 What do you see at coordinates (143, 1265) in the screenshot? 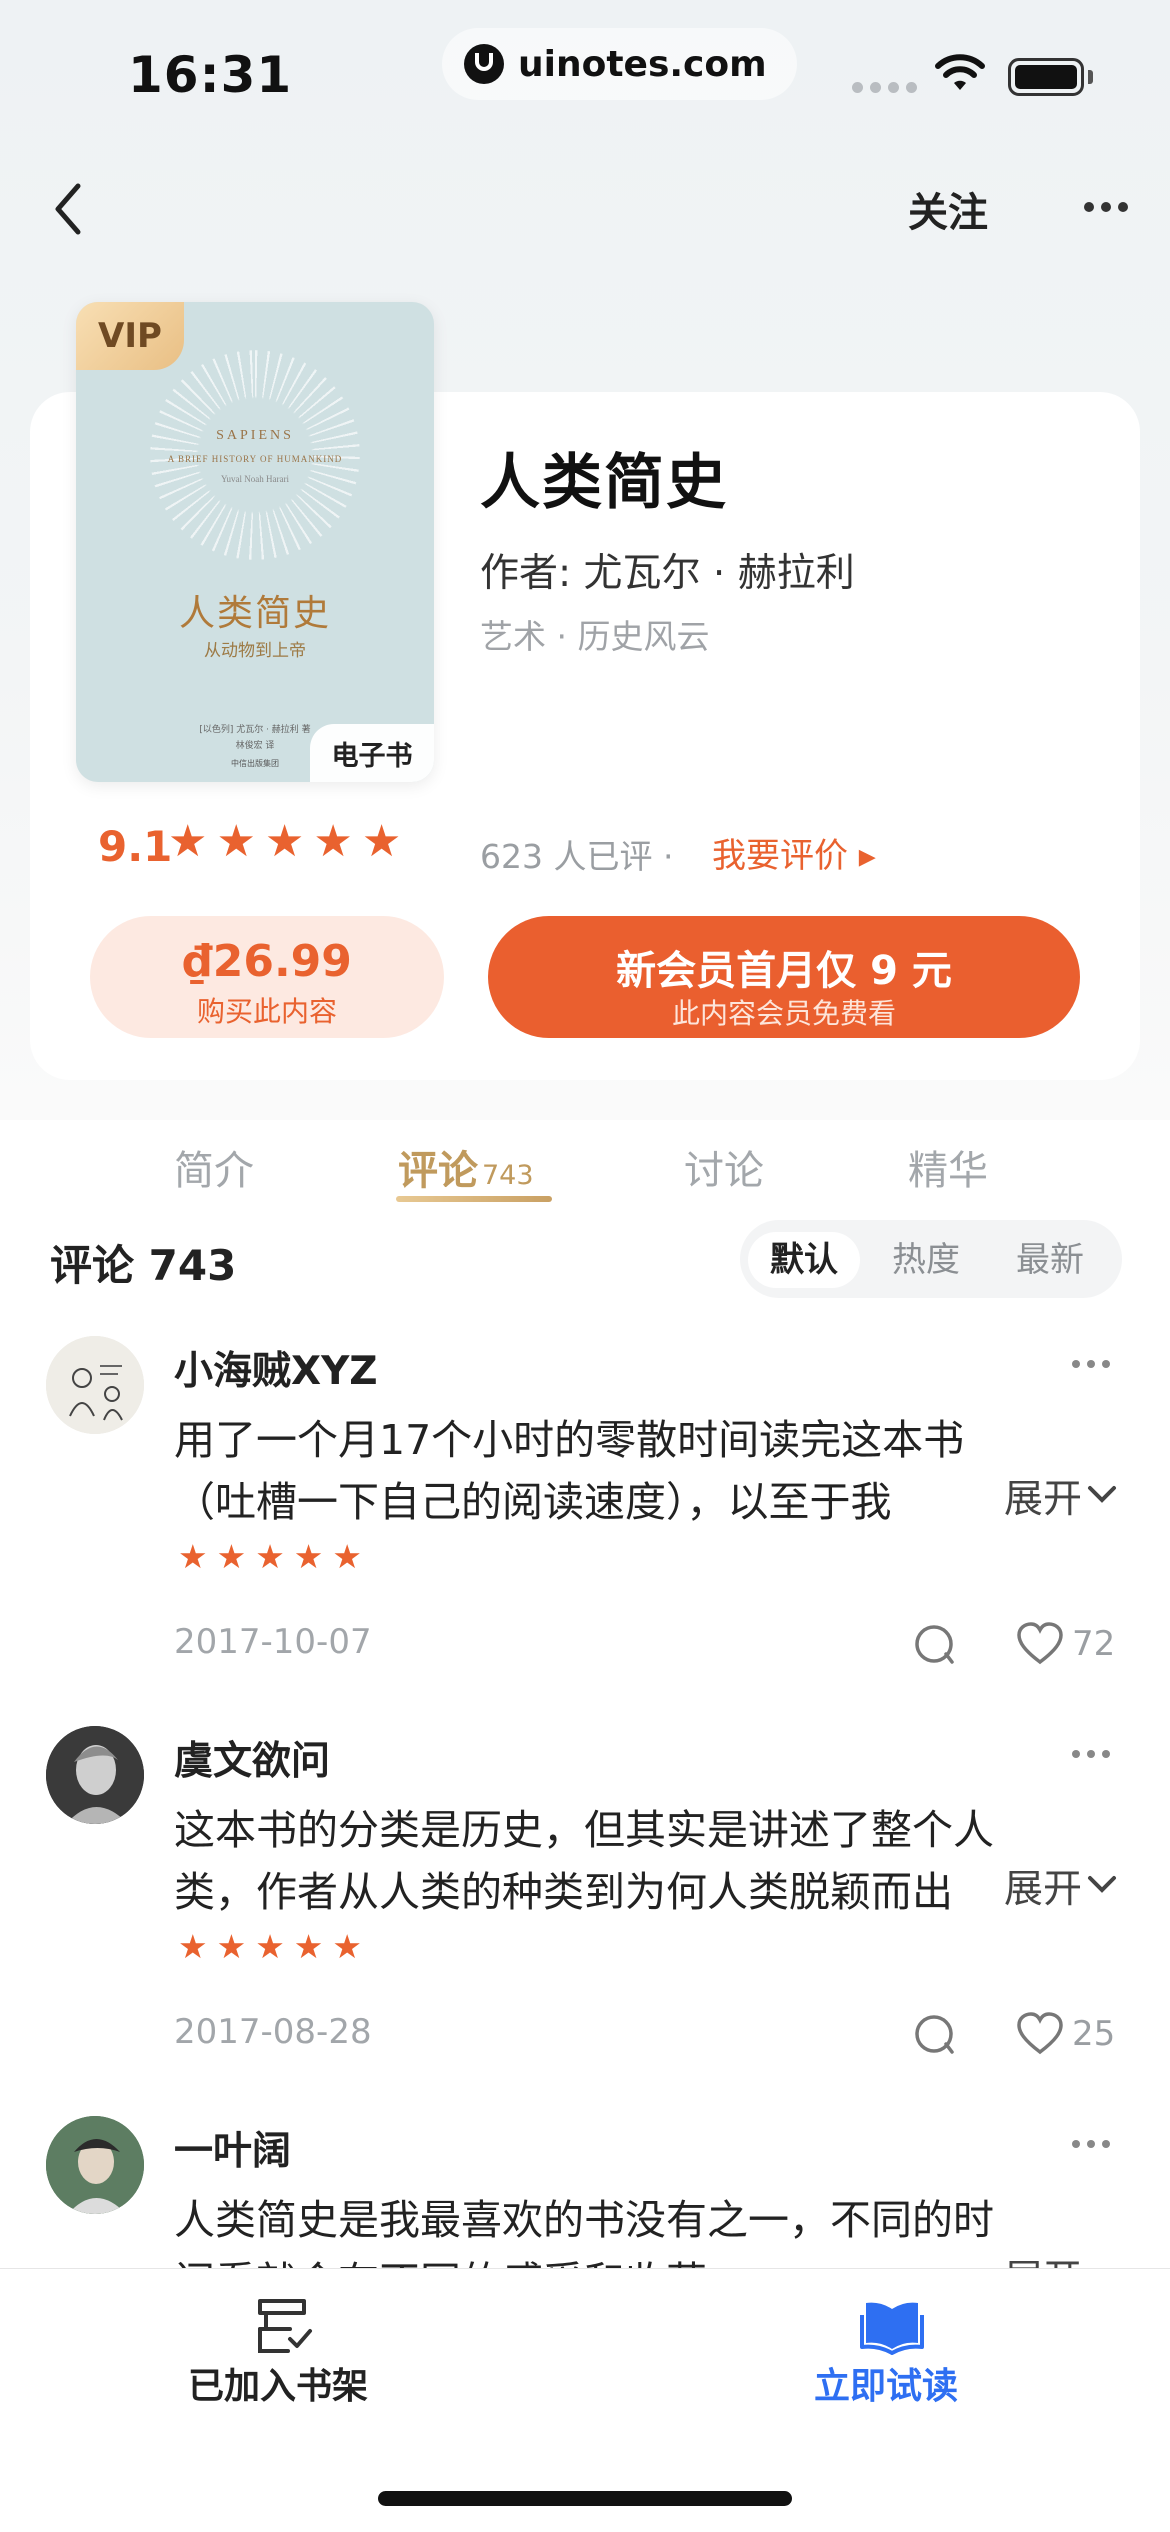
I see `comments-title: 评论 743` at bounding box center [143, 1265].